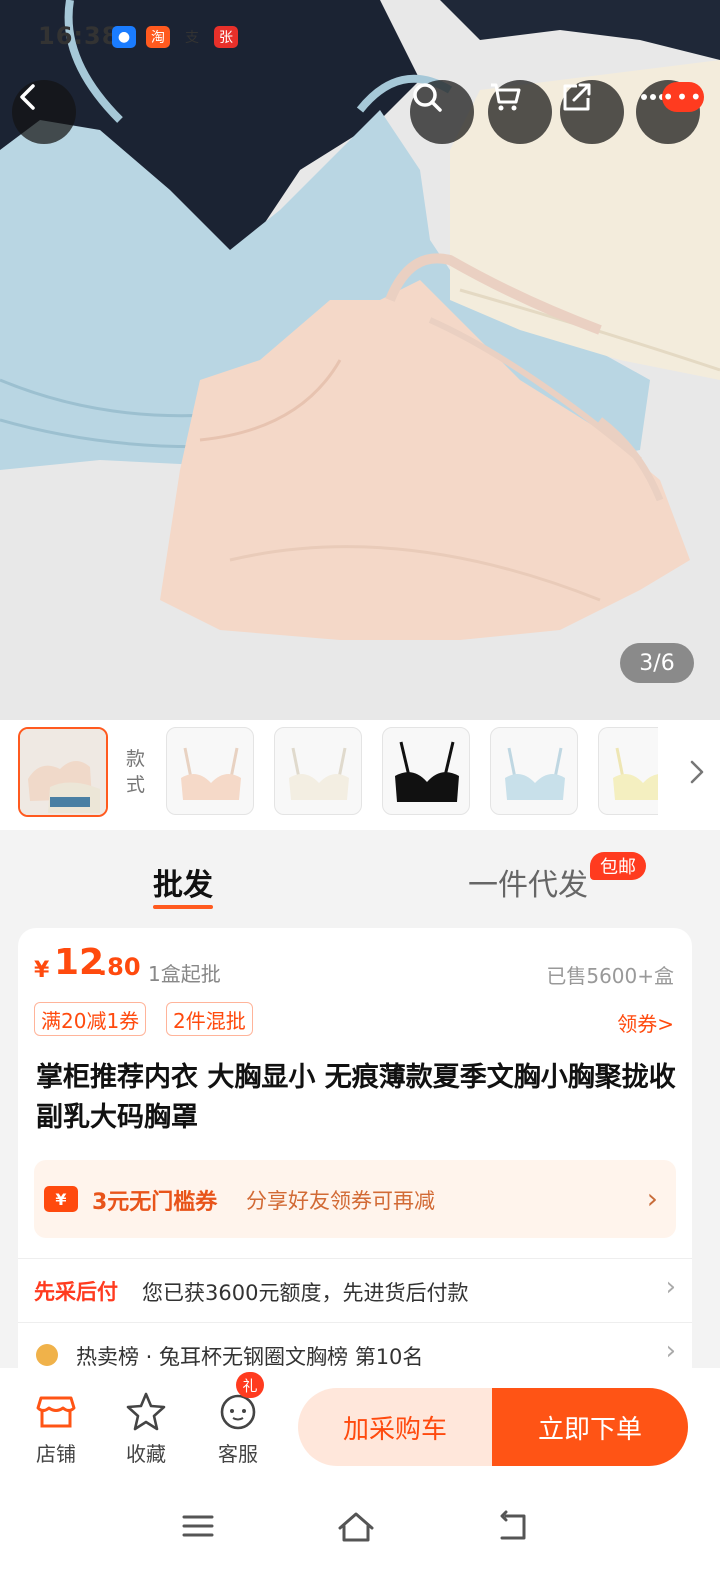  I want to click on favorite-label: 收藏, so click(146, 1454).